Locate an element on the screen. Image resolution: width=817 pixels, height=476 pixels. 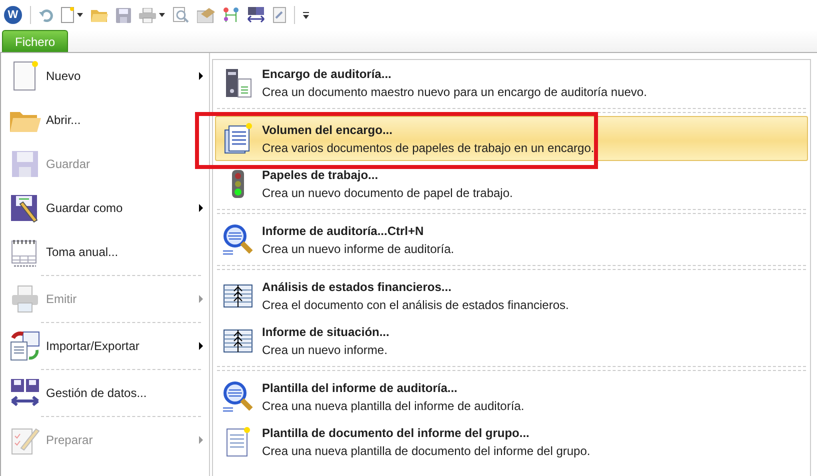
menu-item: Nuevo is located at coordinates (105, 76).